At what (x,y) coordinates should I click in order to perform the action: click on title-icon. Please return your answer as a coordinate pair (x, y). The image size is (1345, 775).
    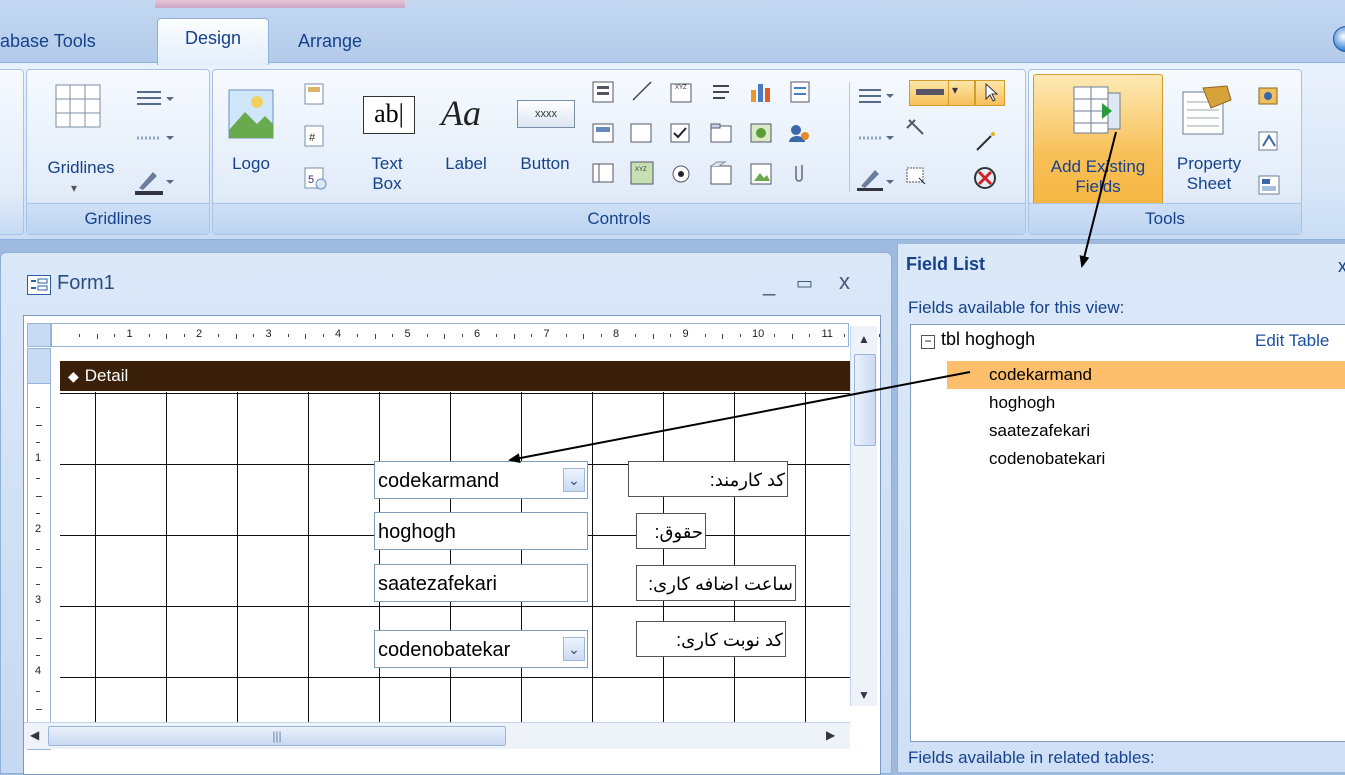
    Looking at the image, I should click on (314, 94).